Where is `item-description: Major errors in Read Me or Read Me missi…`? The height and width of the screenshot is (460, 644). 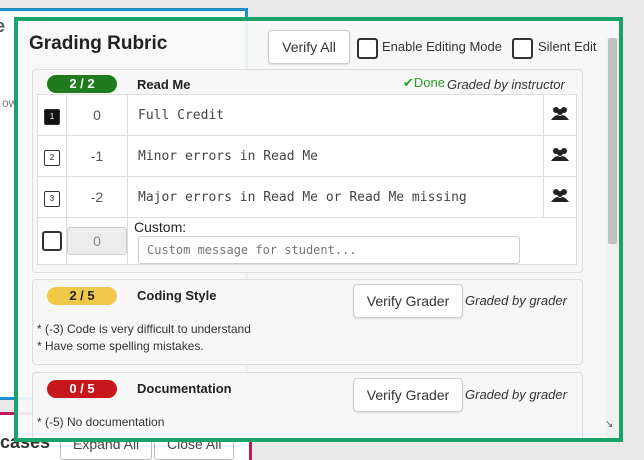 item-description: Major errors in Read Me or Read Me missi… is located at coordinates (335, 197).